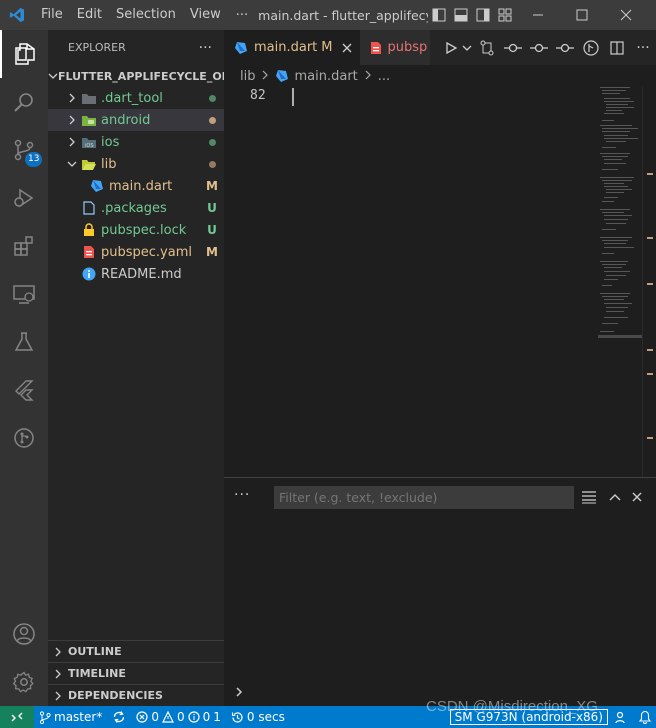  What do you see at coordinates (89, 15) in the screenshot?
I see `menu-edit: Edit` at bounding box center [89, 15].